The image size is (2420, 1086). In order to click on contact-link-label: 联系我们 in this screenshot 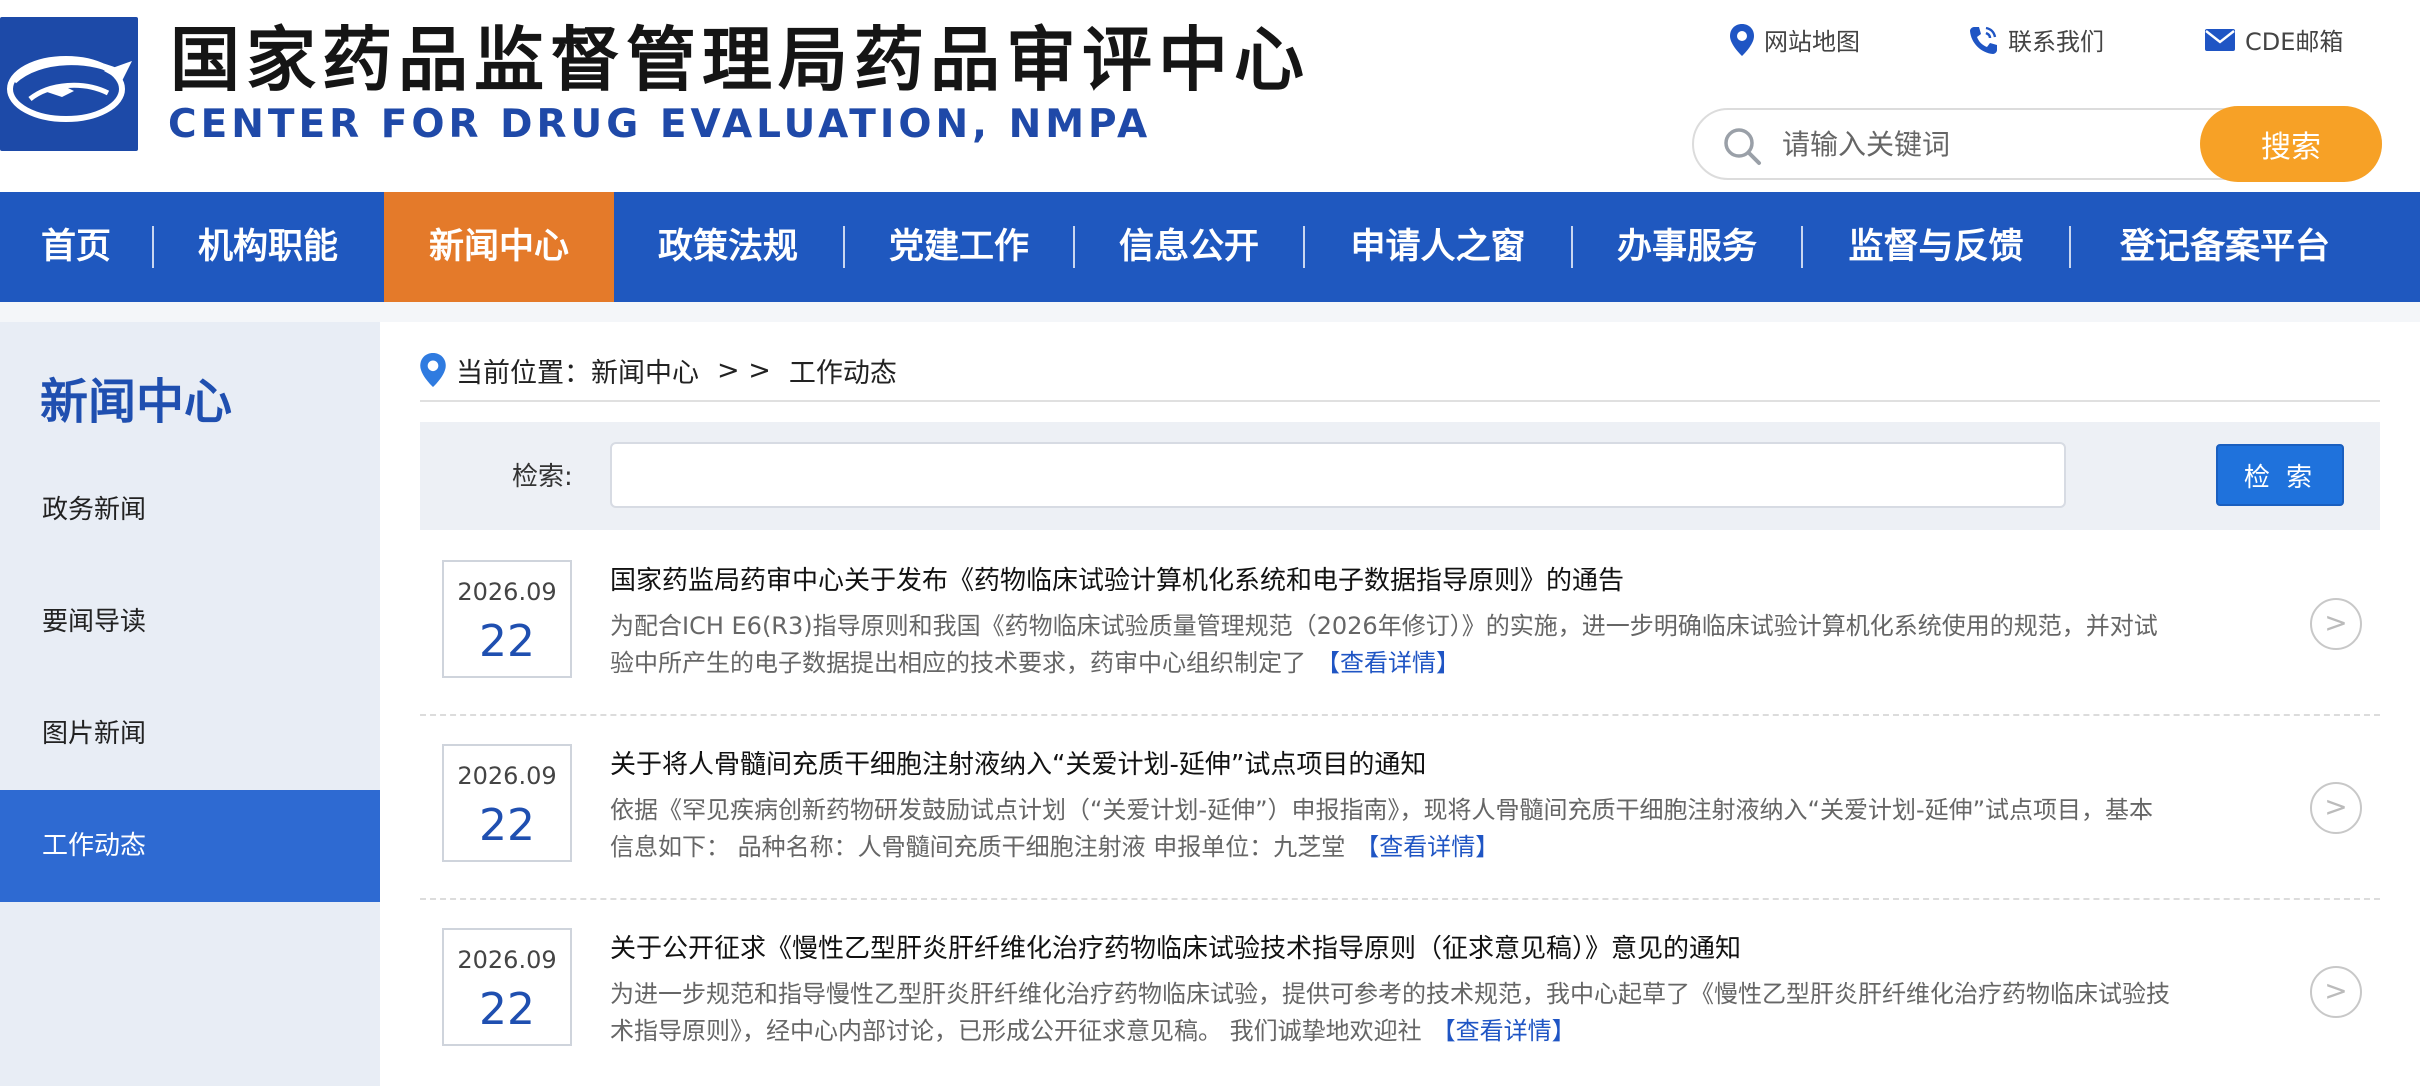, I will do `click(2056, 42)`.